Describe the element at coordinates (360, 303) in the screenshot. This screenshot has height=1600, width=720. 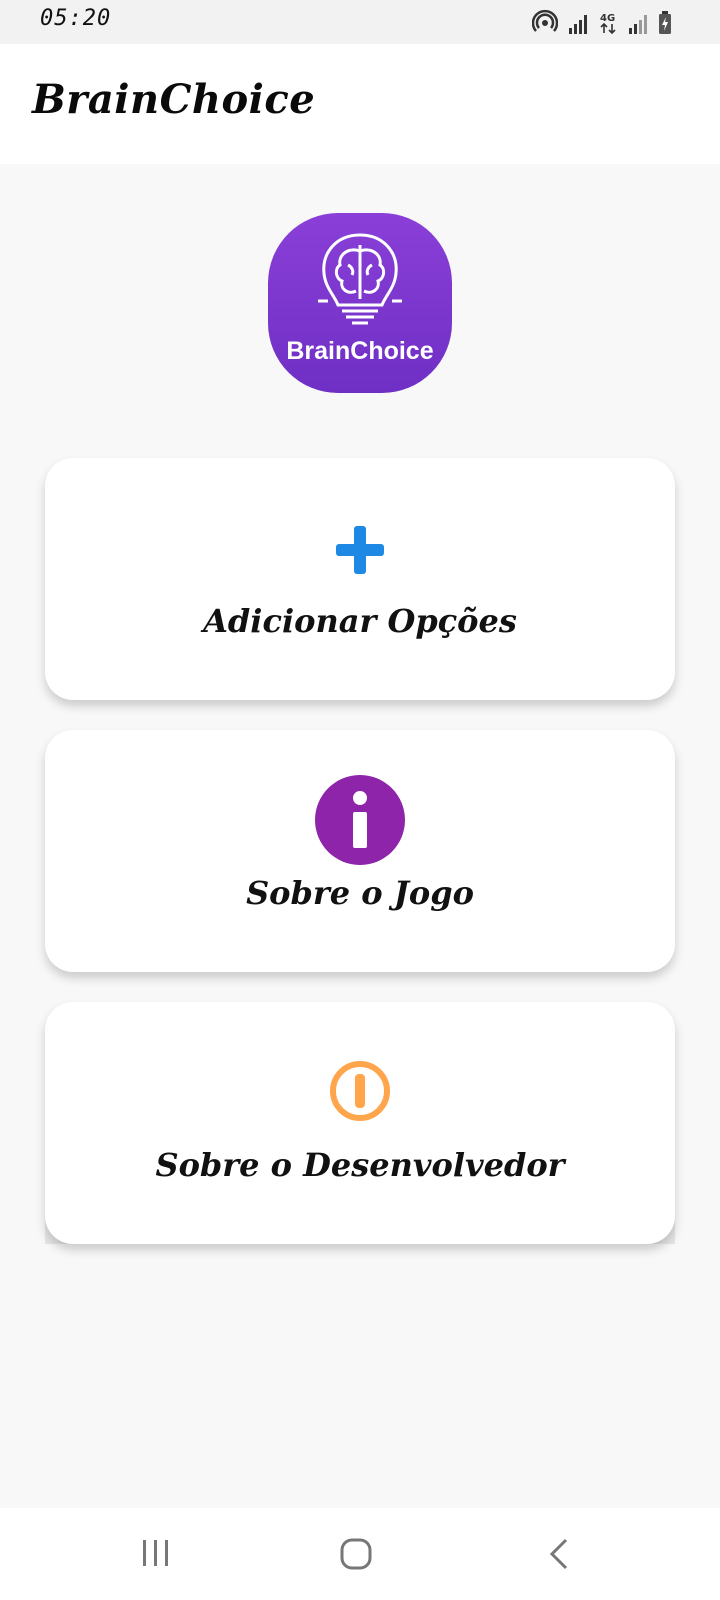
I see `app-logo: BrainChoice` at that location.